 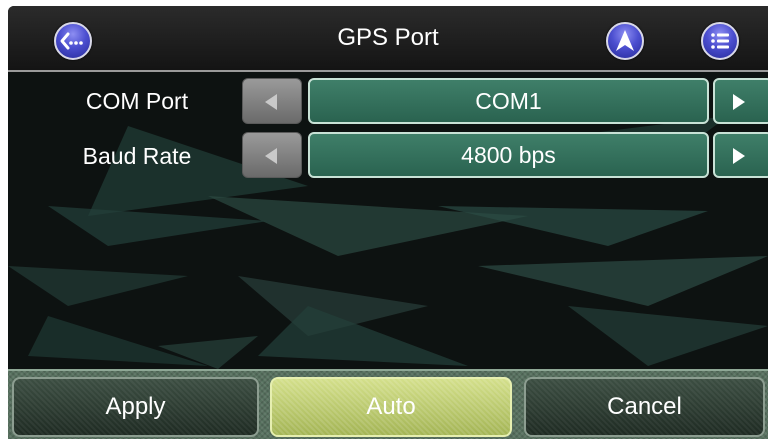 I want to click on back-button, so click(x=73, y=41).